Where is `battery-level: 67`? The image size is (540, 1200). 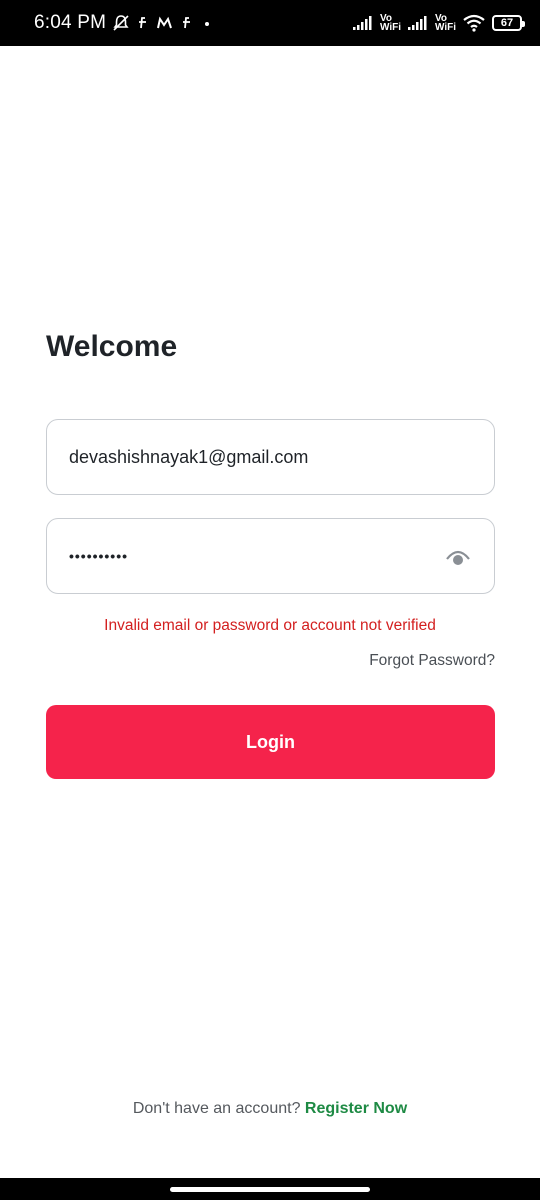
battery-level: 67 is located at coordinates (507, 23).